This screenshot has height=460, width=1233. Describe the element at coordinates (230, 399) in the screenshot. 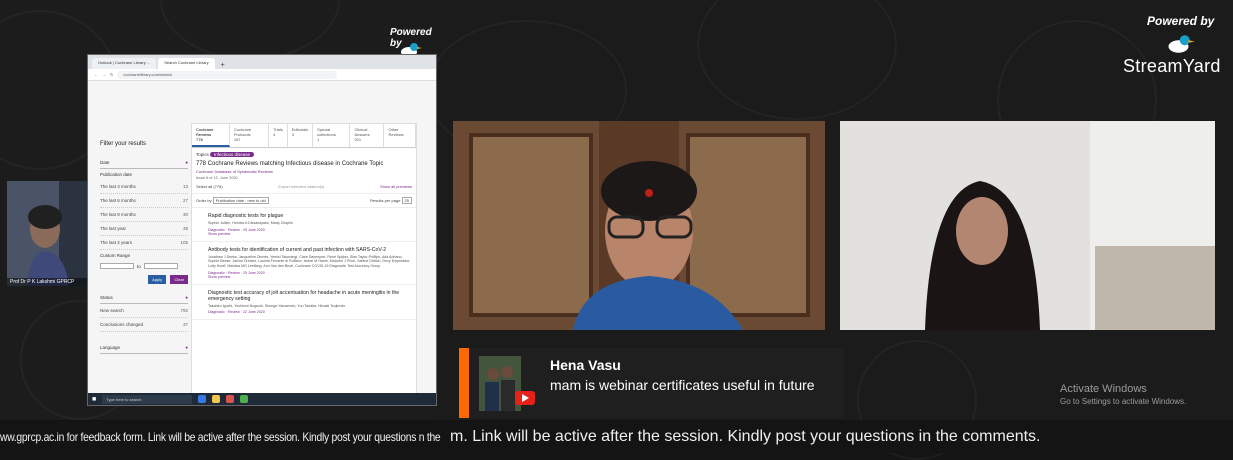

I see `app-icon` at that location.